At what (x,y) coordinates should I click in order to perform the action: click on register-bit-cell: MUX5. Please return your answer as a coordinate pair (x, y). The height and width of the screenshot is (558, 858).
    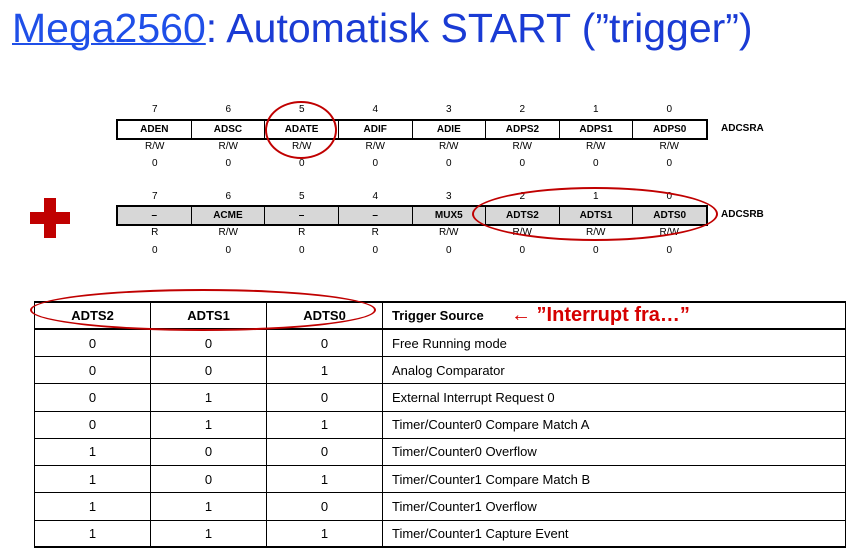
    Looking at the image, I should click on (449, 215).